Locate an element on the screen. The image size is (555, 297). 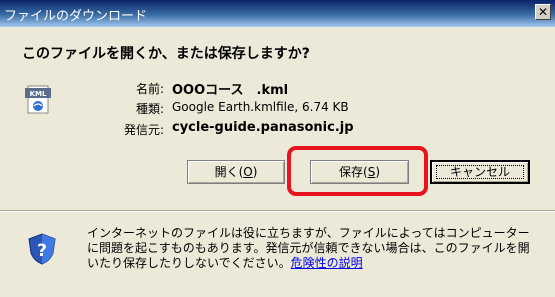
cancel-button: キャンセル is located at coordinates (480, 172).